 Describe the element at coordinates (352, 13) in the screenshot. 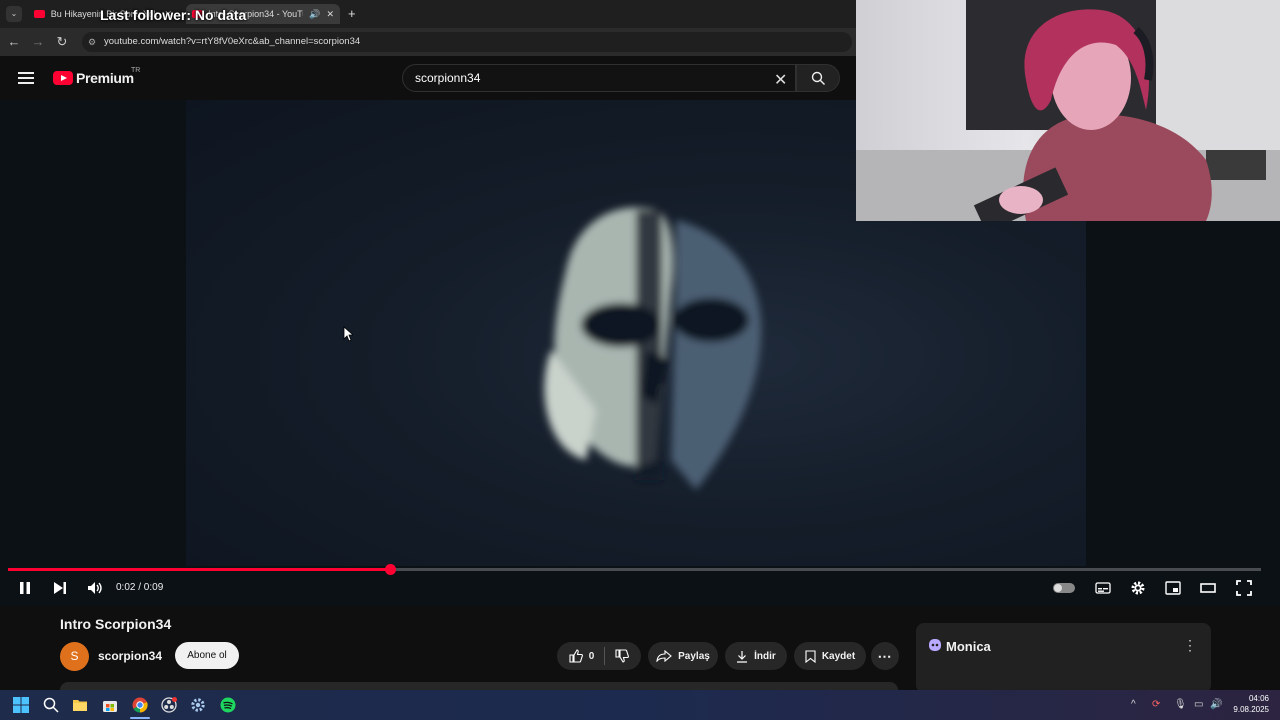

I see `new-tab-icon: +` at that location.